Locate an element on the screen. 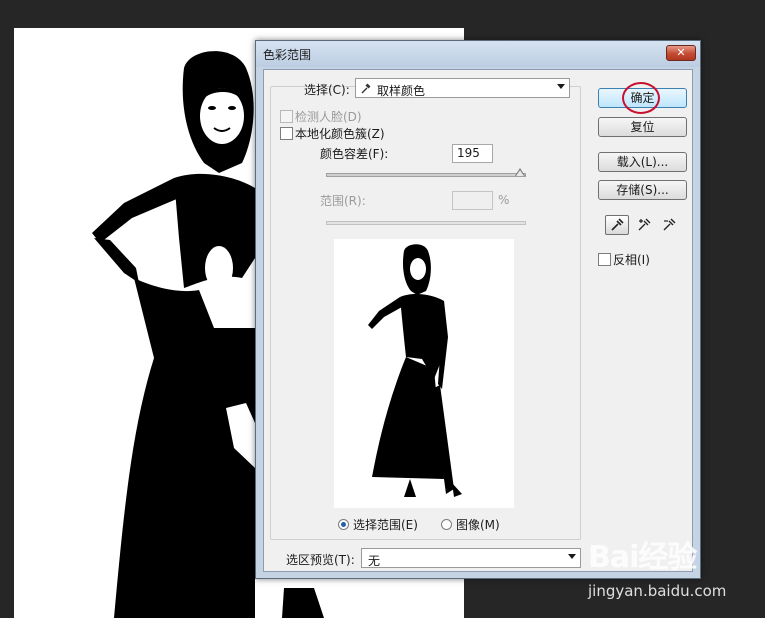  watermark-url: jingyan.baidu.com is located at coordinates (657, 591).